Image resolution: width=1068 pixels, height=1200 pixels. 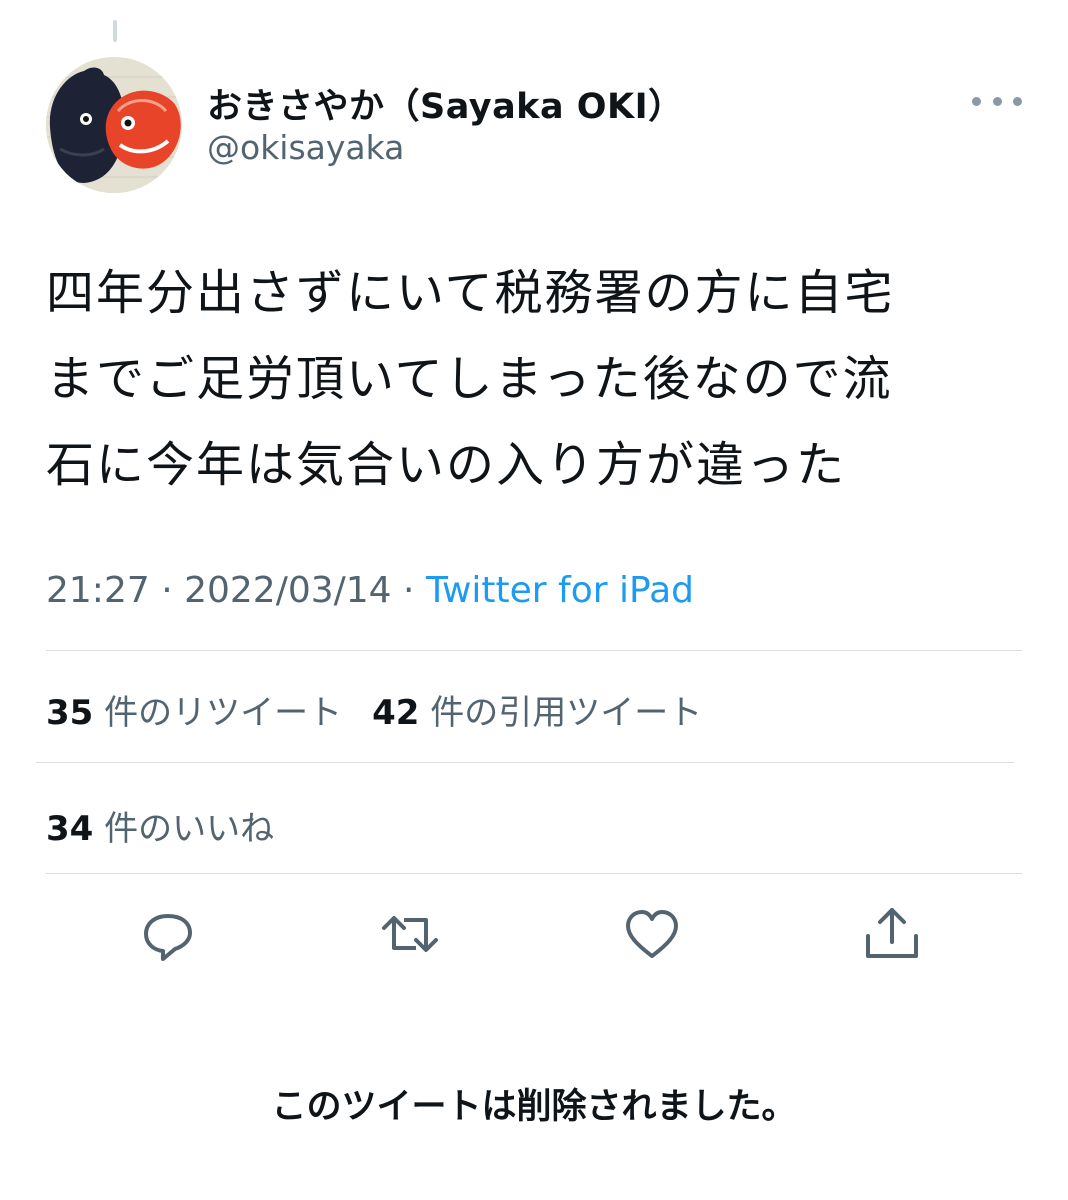 I want to click on display-name: おきさやか（Sayaka OKI）, so click(x=445, y=103).